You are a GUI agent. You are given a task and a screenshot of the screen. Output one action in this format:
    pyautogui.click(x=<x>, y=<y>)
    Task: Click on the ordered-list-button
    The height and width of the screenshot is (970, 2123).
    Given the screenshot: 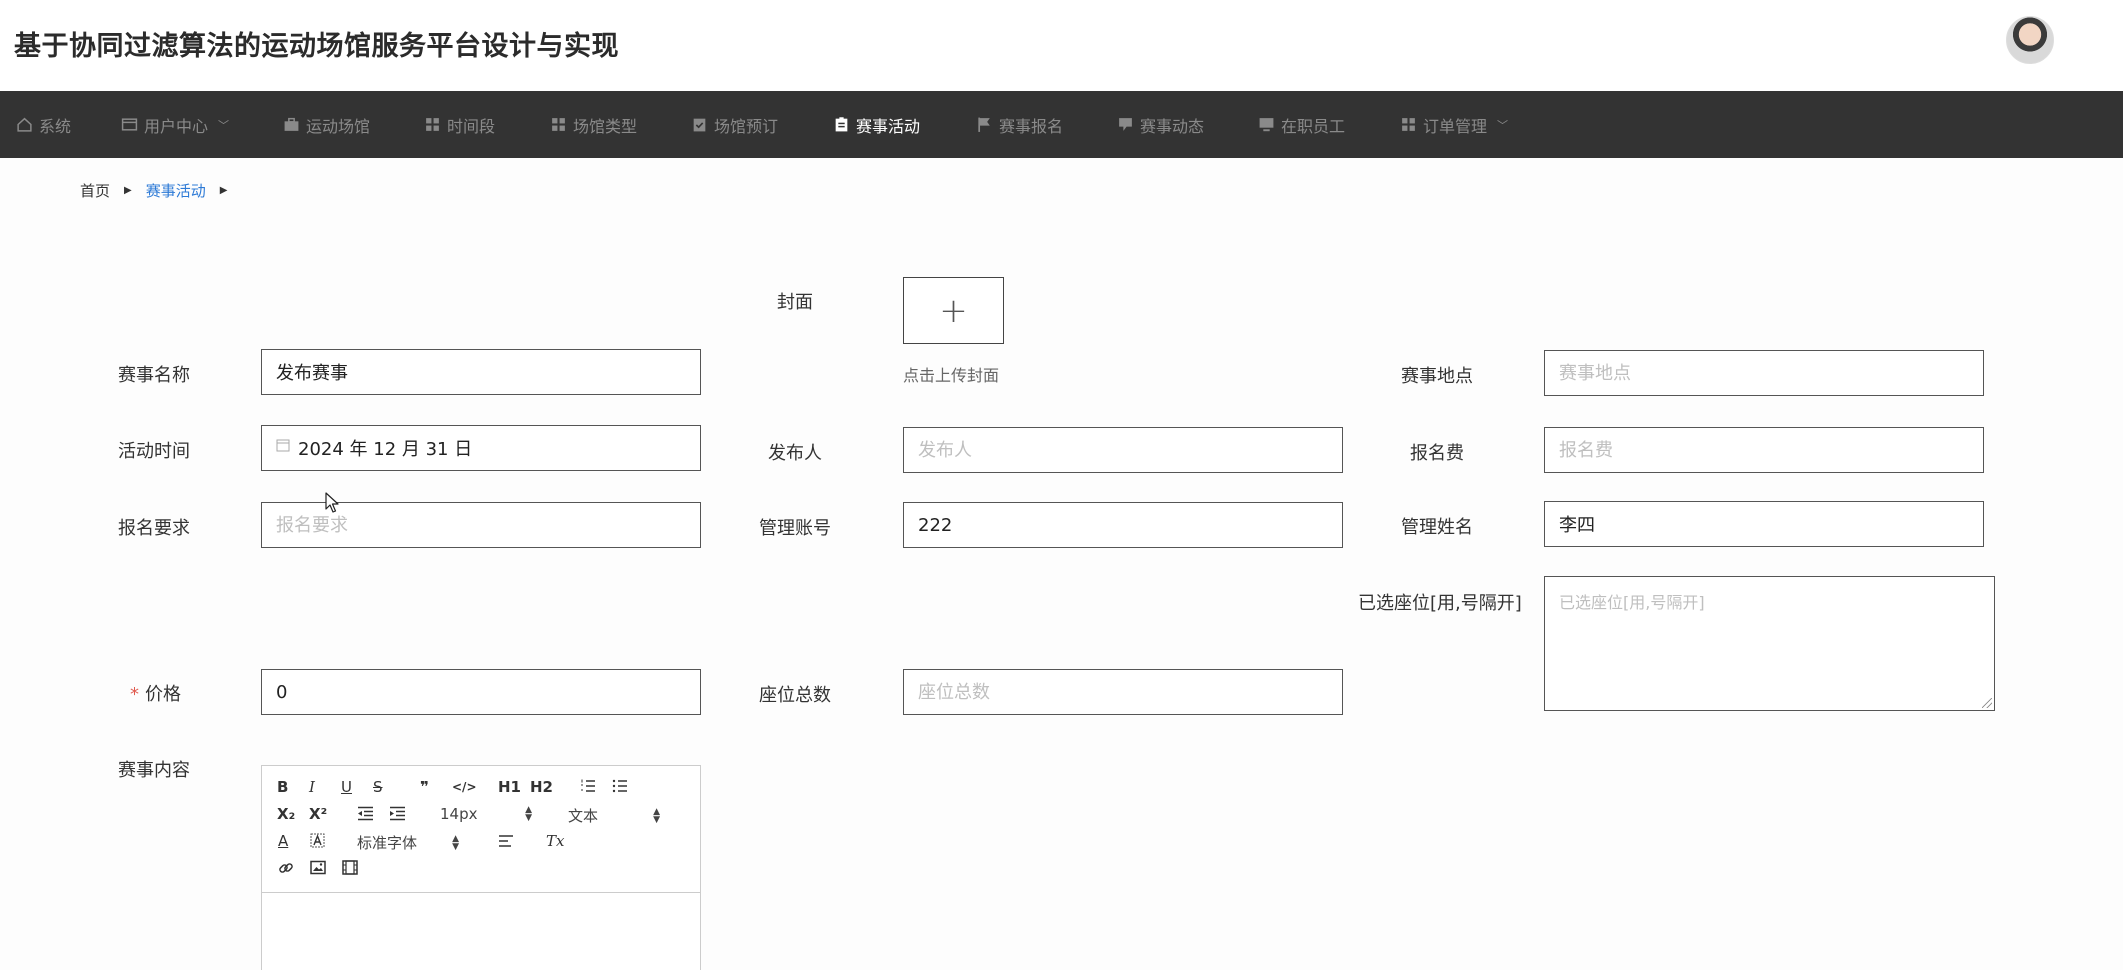 What is the action you would take?
    pyautogui.click(x=588, y=786)
    